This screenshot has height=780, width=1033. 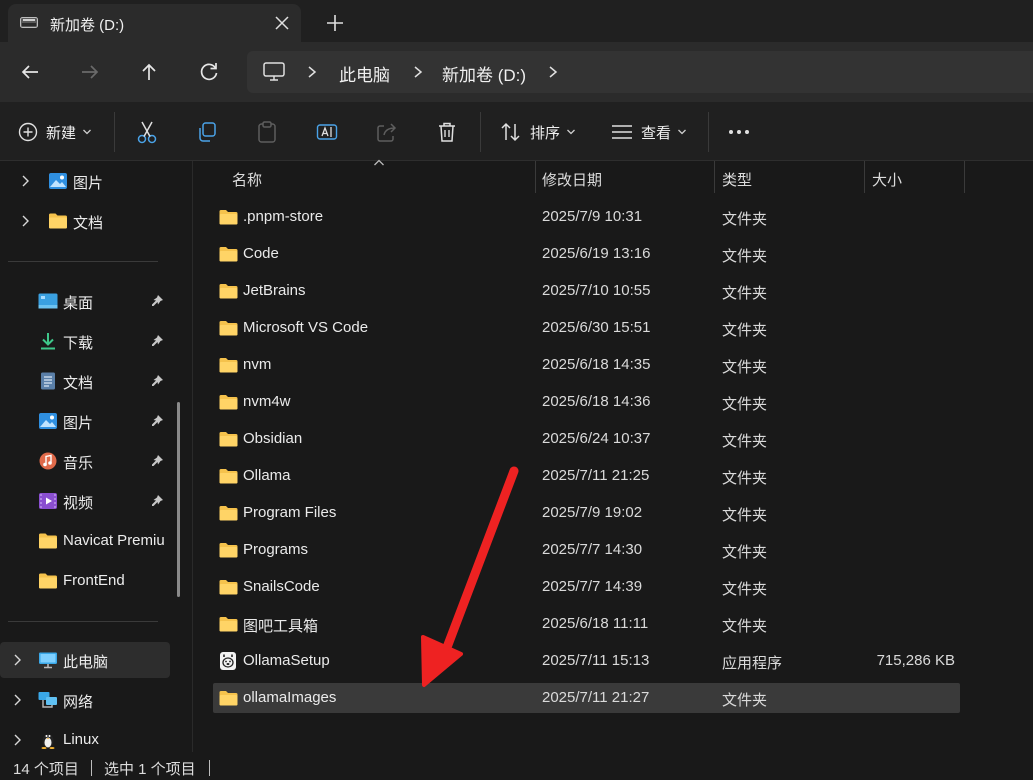 I want to click on sidebar-item-network: 网络, so click(x=85, y=700).